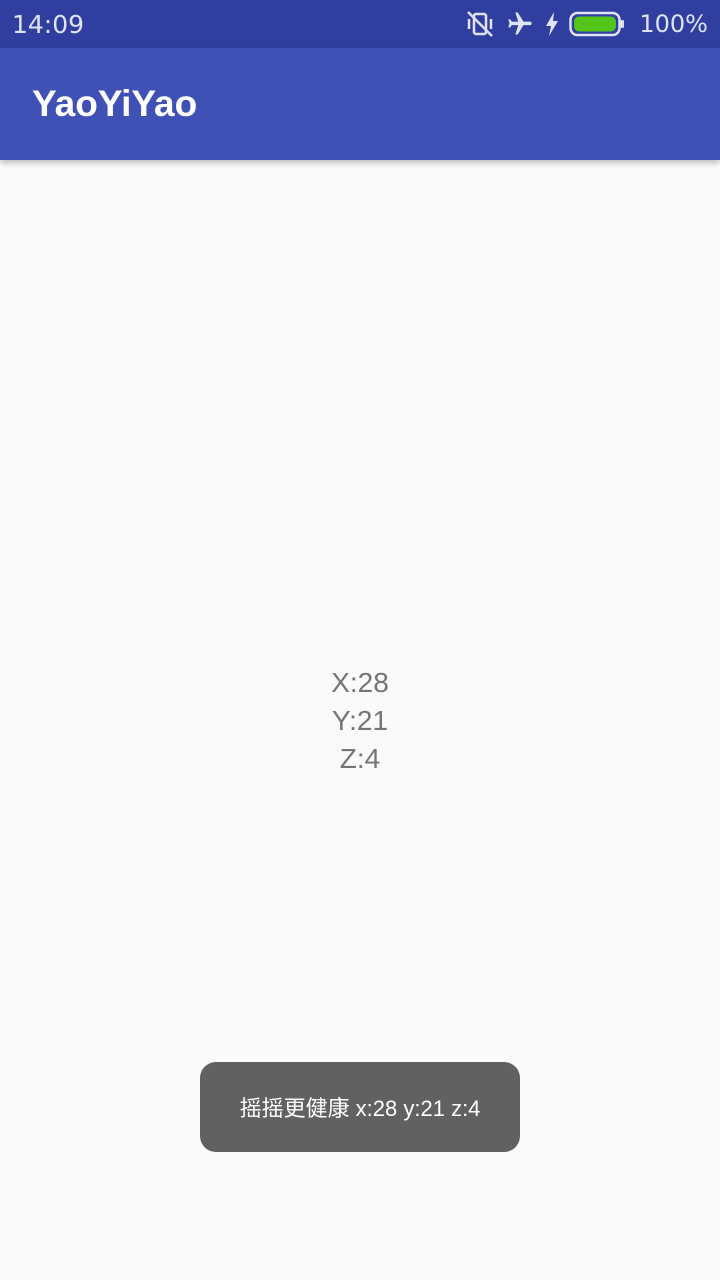 The width and height of the screenshot is (720, 1280). What do you see at coordinates (48, 24) in the screenshot?
I see `status-time: 14:09` at bounding box center [48, 24].